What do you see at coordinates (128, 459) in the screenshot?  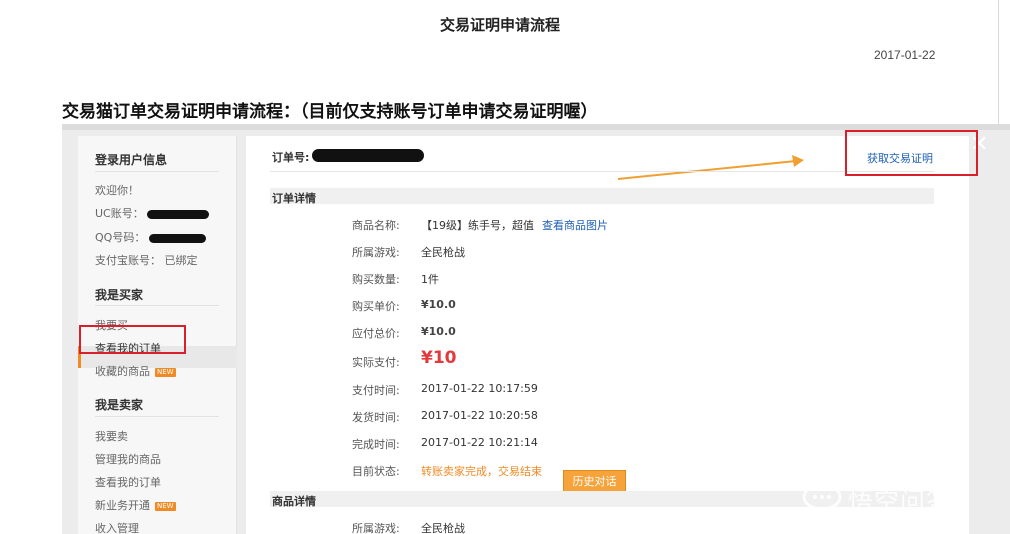 I see `sidebar-item-manage-goods: 管理我的商品` at bounding box center [128, 459].